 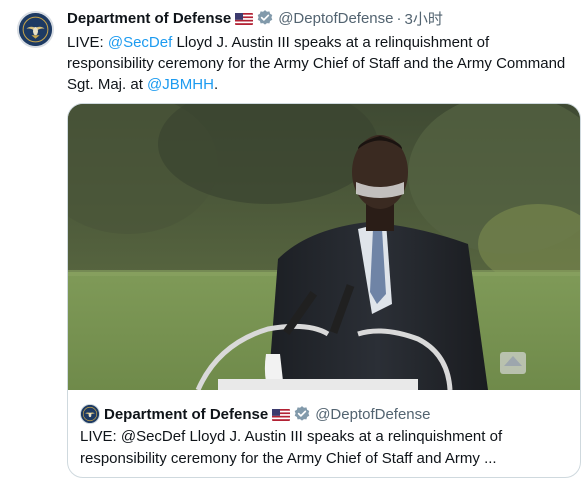 What do you see at coordinates (335, 18) in the screenshot?
I see `author-handle: @DeptofDefense` at bounding box center [335, 18].